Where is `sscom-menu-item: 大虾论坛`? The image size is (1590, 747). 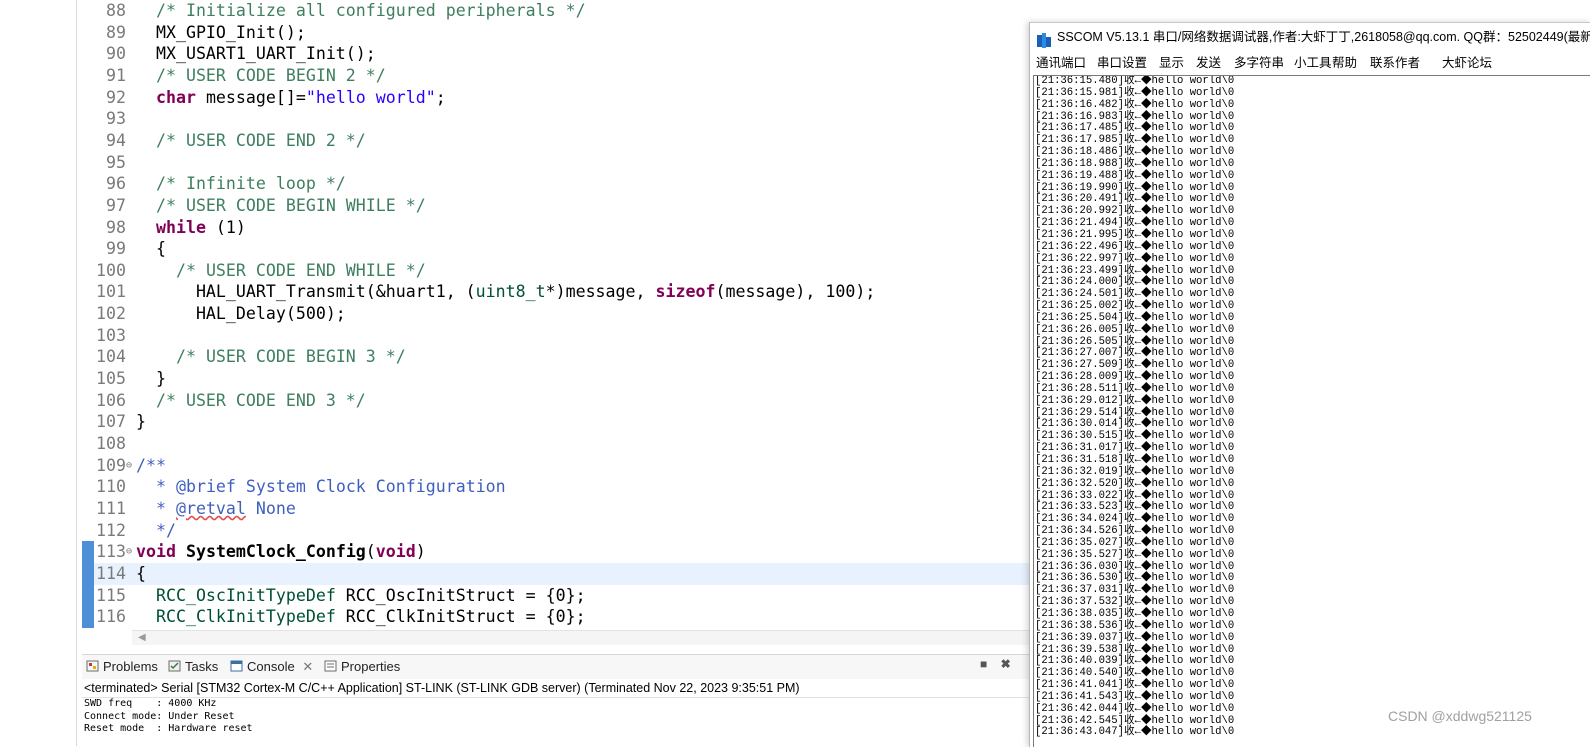 sscom-menu-item: 大虾论坛 is located at coordinates (1467, 63).